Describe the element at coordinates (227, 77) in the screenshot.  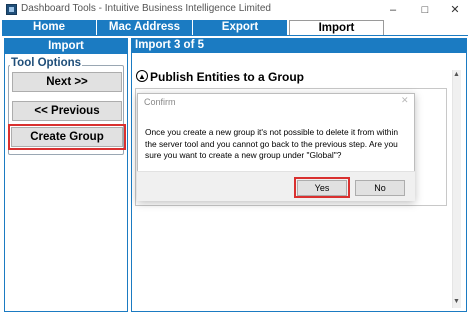
I see `section-title: Publish Entities to a Group` at that location.